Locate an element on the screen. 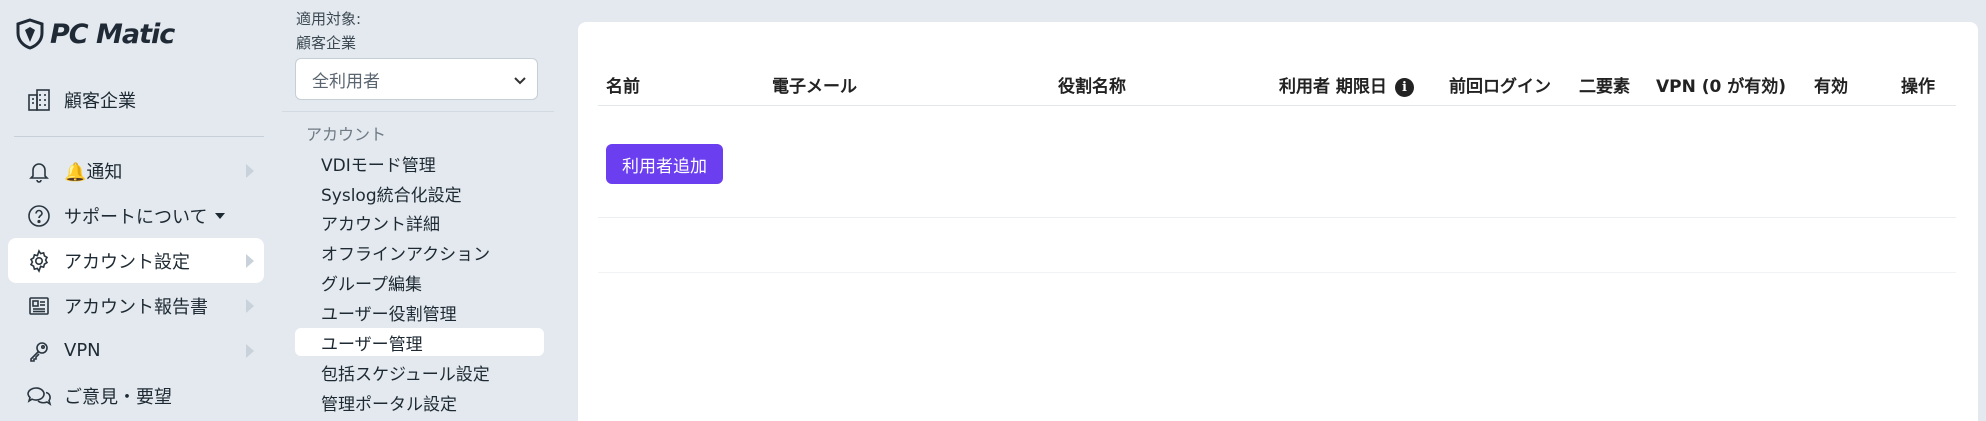  gear-icon is located at coordinates (39, 261).